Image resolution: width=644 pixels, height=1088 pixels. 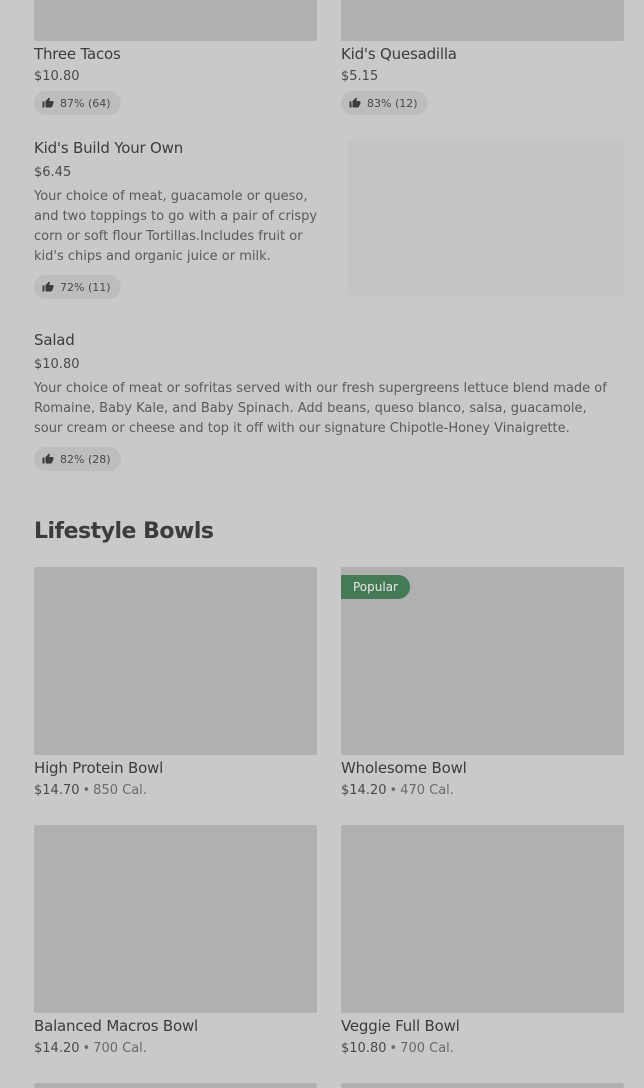 I want to click on rating-pill: 83% (12), so click(x=384, y=103).